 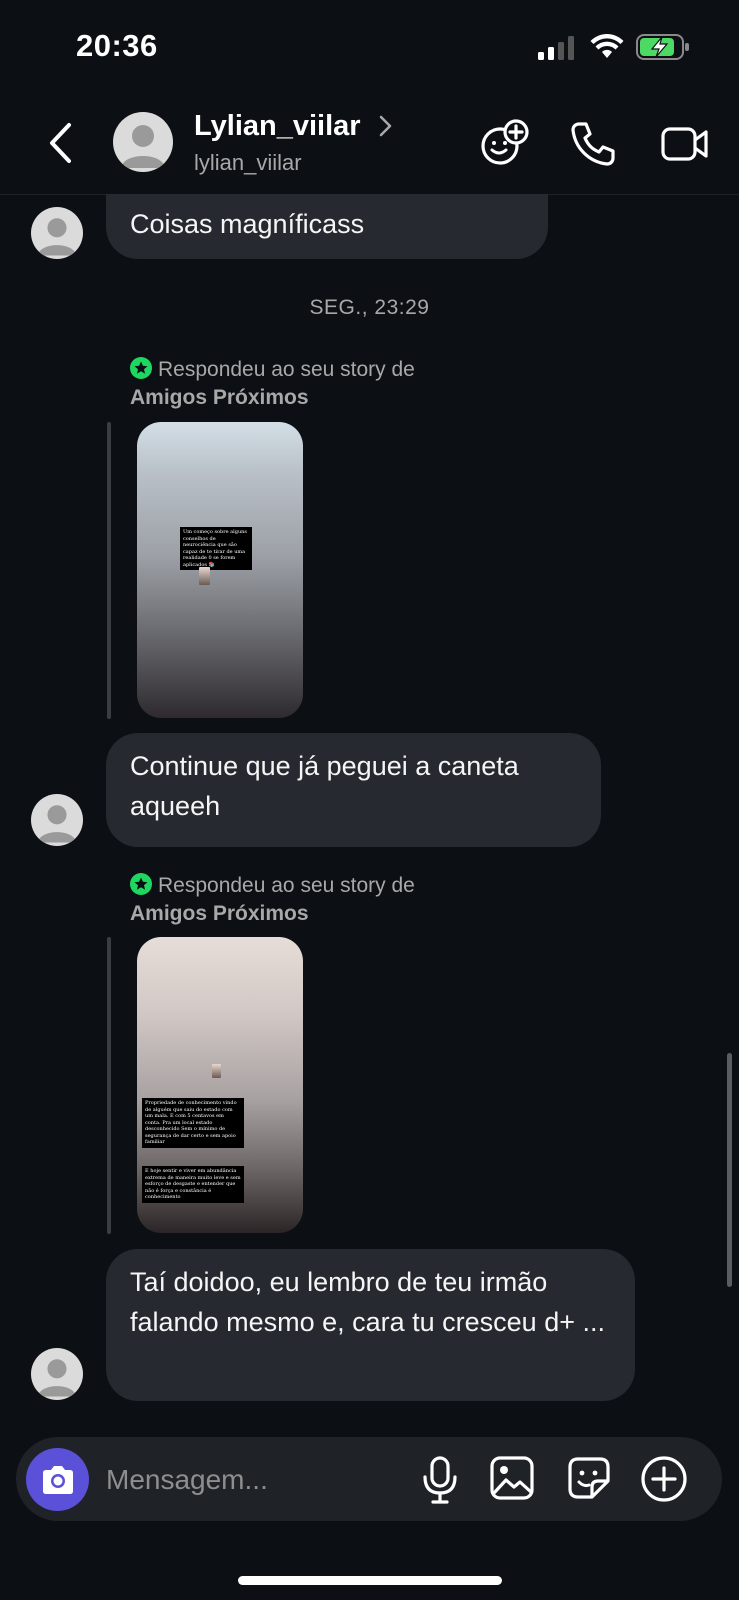 I want to click on contact-avatar, so click(x=143, y=142).